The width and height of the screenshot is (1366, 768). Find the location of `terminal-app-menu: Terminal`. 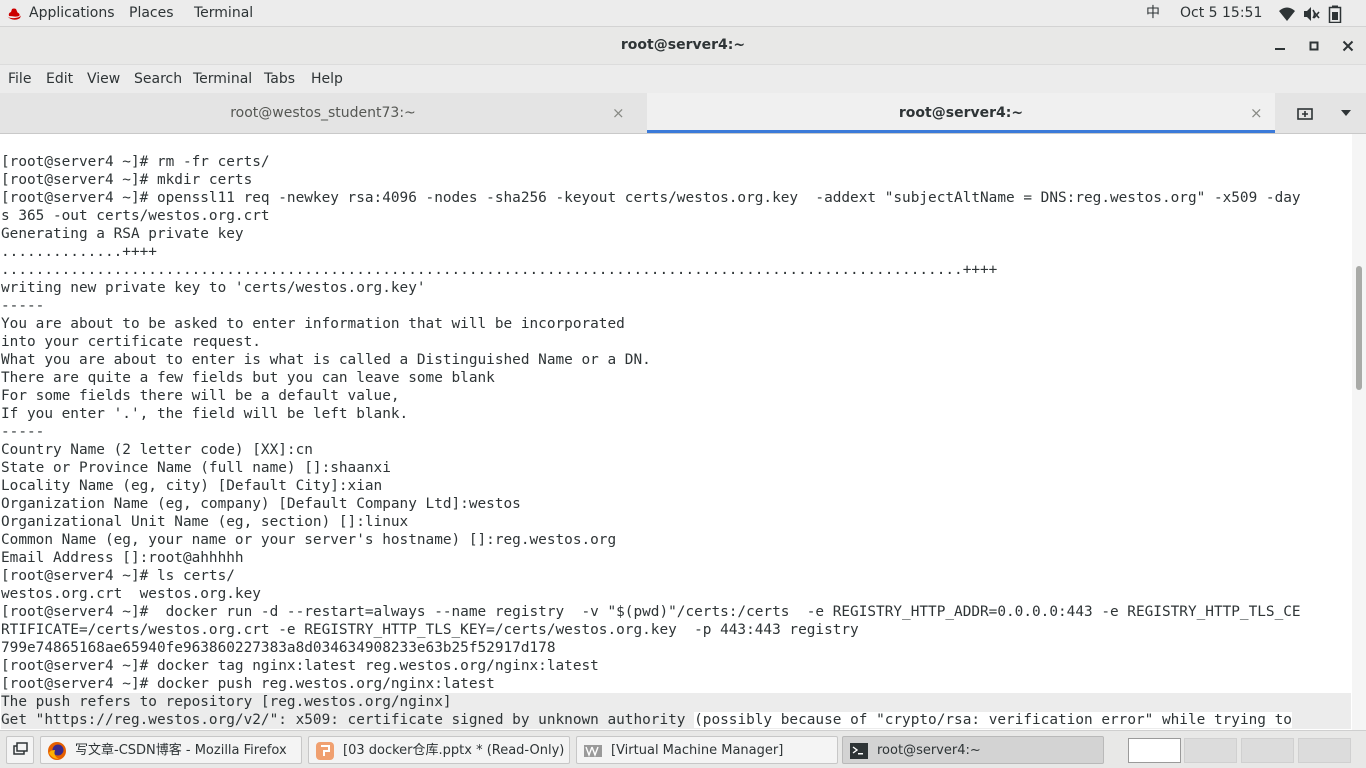

terminal-app-menu: Terminal is located at coordinates (223, 13).